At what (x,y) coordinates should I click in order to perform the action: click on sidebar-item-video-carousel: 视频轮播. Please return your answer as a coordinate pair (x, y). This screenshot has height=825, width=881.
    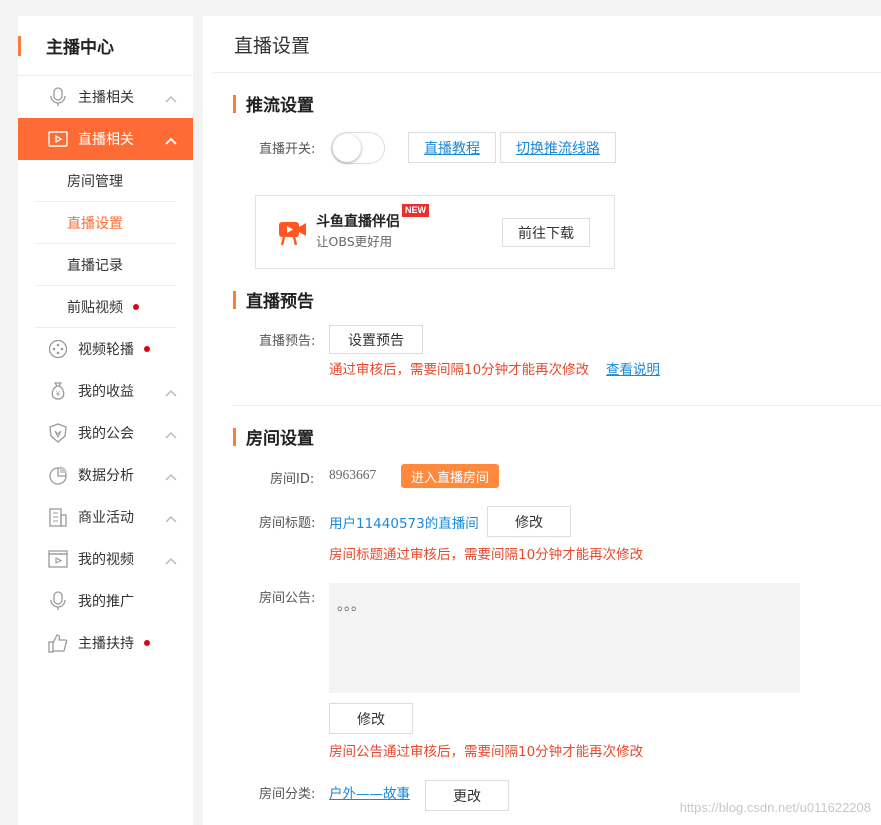
    Looking at the image, I should click on (105, 349).